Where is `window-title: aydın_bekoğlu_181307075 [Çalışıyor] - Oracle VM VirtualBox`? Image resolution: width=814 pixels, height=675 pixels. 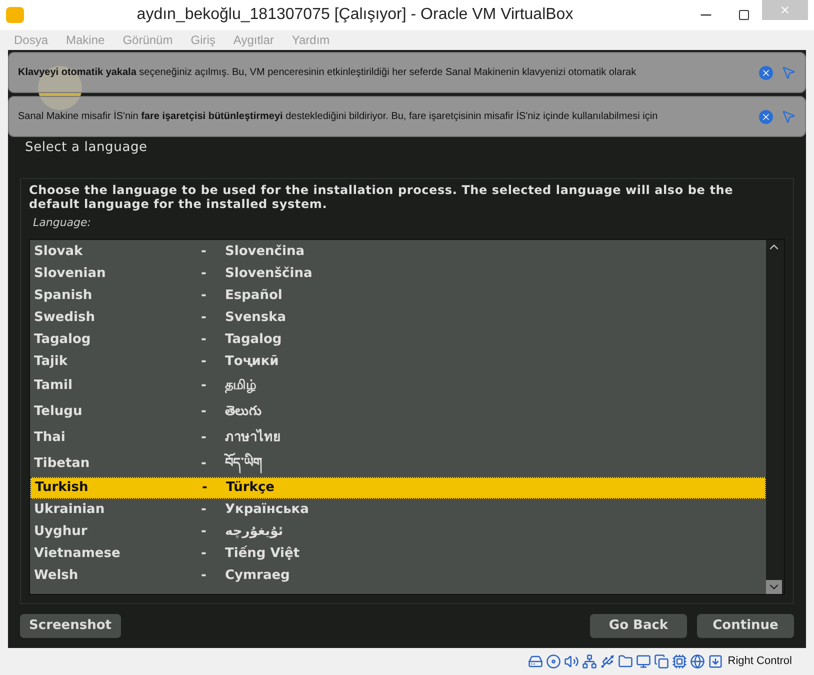
window-title: aydın_bekoğlu_181307075 [Çalışıyor] - Oracle VM VirtualBox is located at coordinates (355, 15).